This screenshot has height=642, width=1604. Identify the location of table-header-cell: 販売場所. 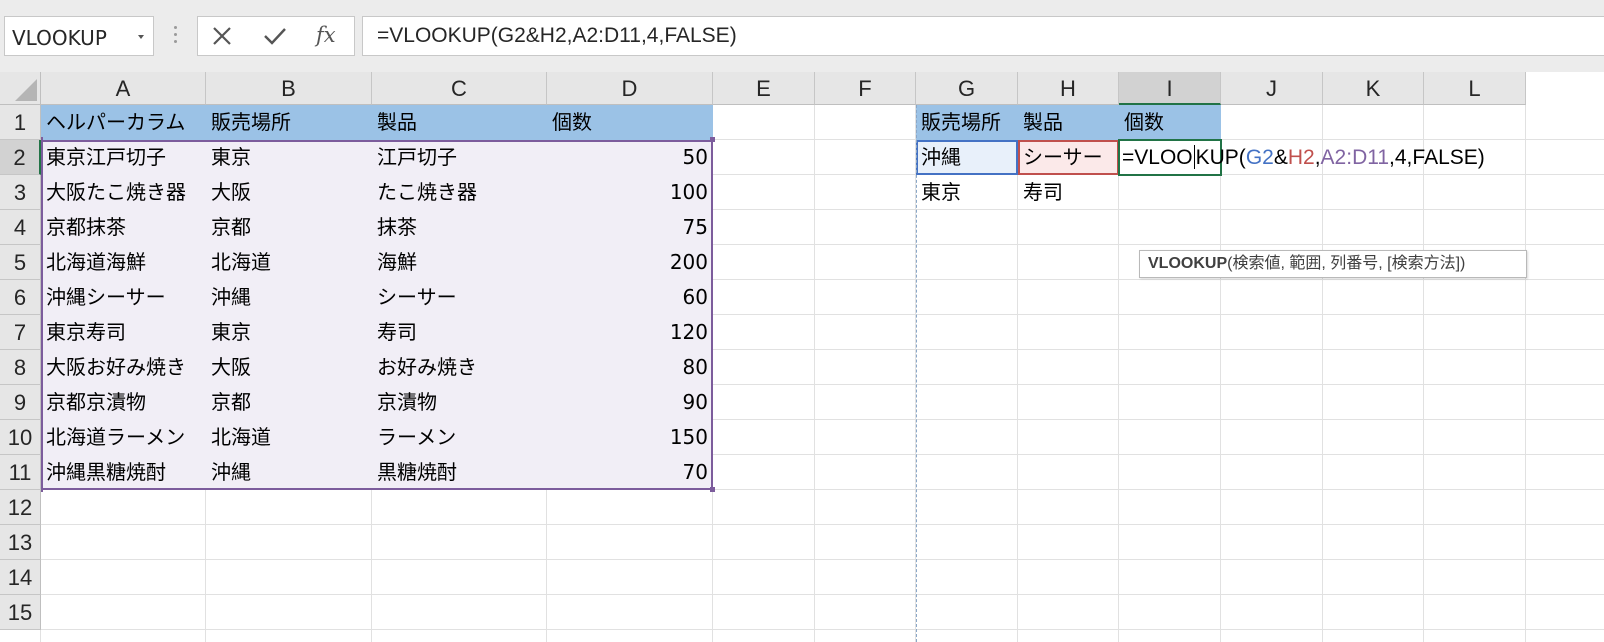
(289, 122).